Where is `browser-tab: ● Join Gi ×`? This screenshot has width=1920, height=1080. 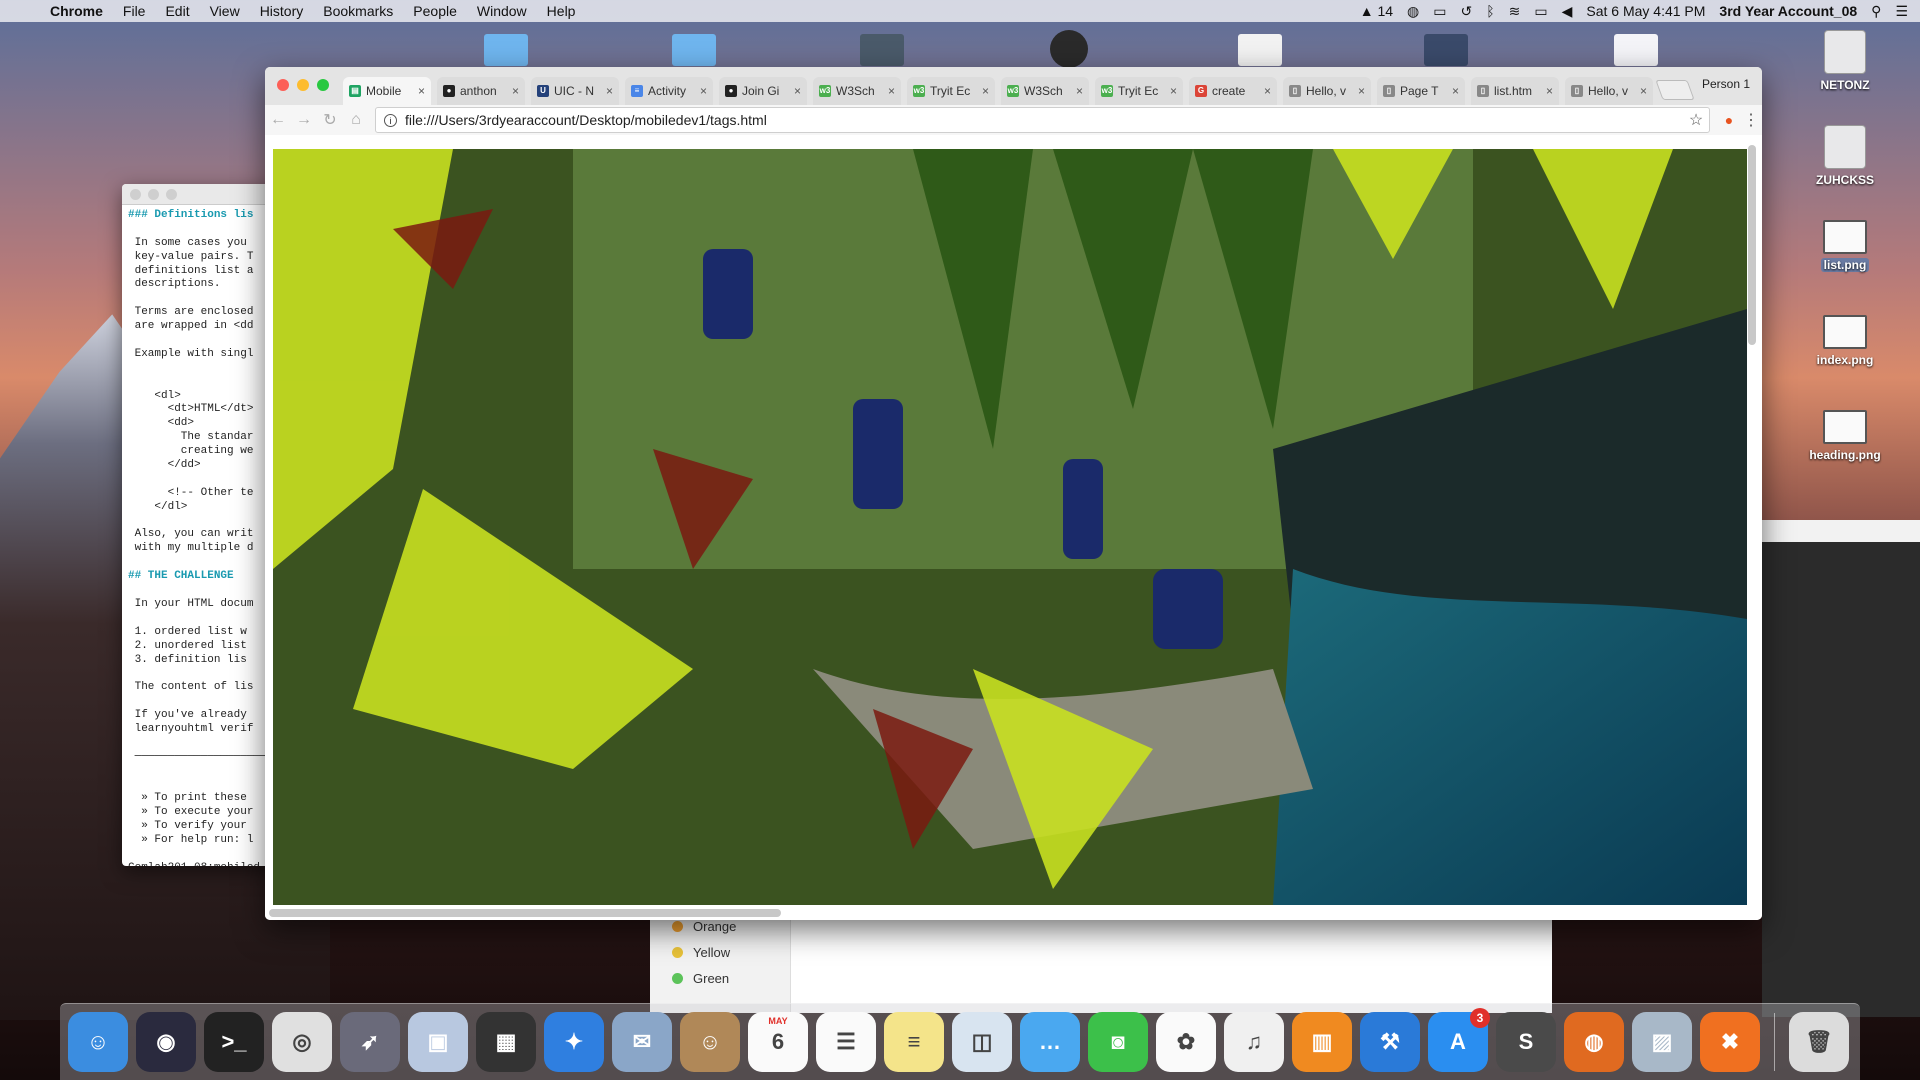 browser-tab: ● Join Gi × is located at coordinates (763, 91).